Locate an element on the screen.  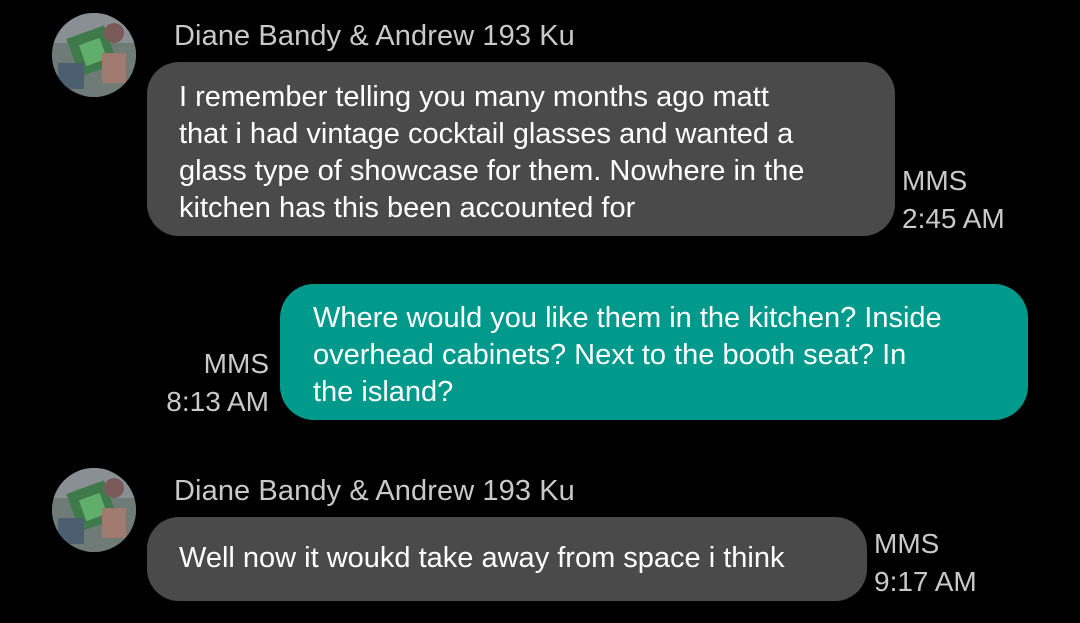
message-meta: MMS 2:45 AM is located at coordinates (953, 200).